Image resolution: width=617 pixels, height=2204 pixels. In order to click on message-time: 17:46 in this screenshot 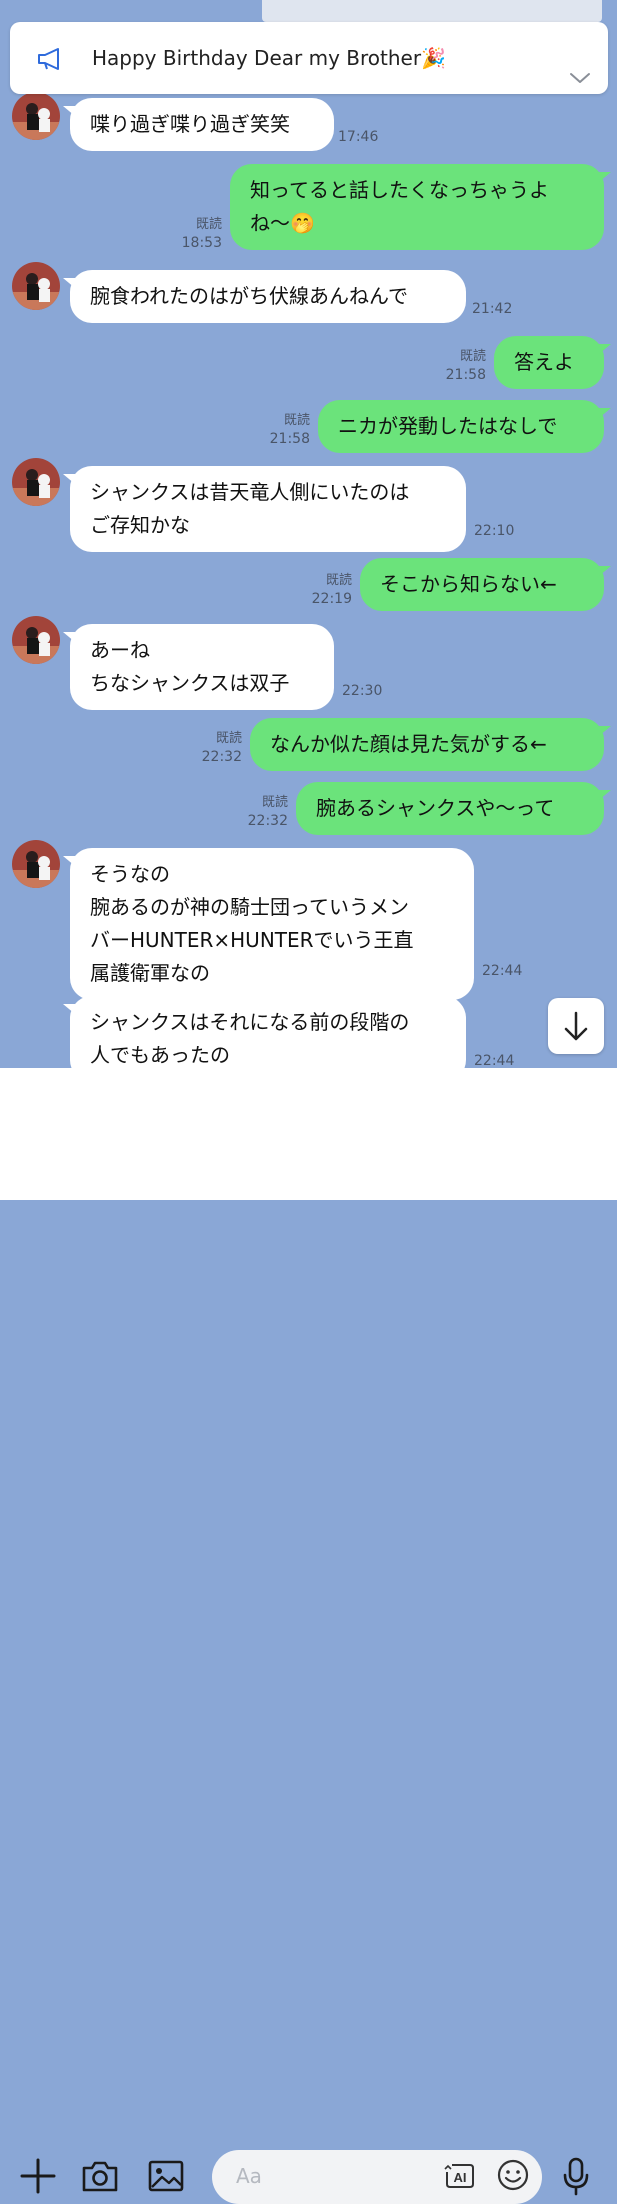, I will do `click(358, 137)`.